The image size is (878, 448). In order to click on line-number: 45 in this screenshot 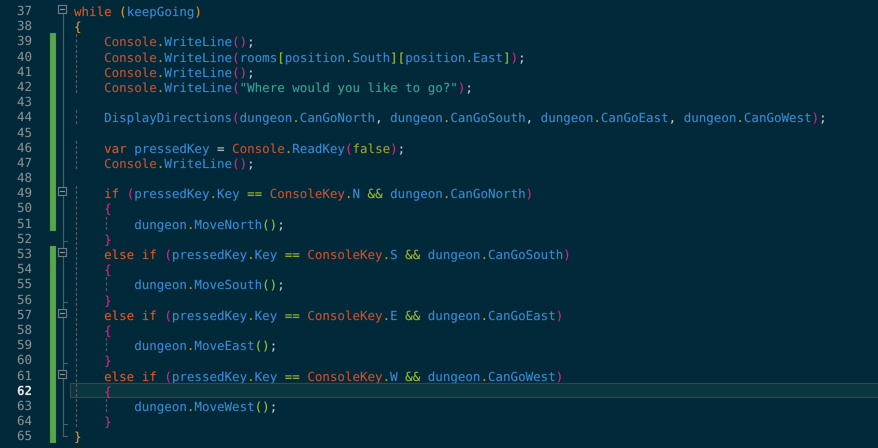, I will do `click(24, 132)`.